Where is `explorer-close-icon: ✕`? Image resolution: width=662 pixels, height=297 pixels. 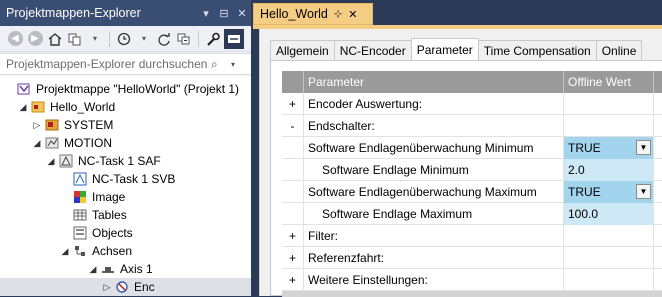 explorer-close-icon: ✕ is located at coordinates (242, 13).